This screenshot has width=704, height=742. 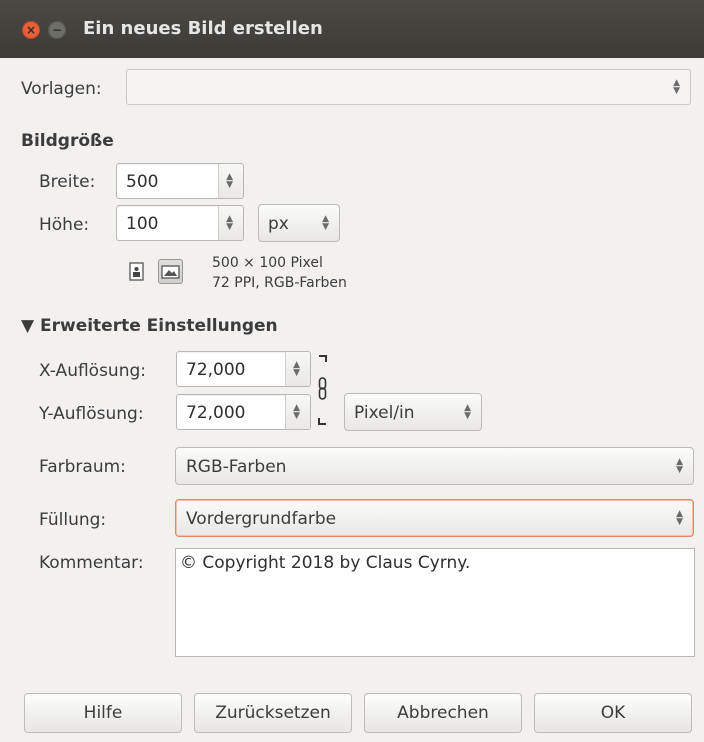 I want to click on window-title: Ein neues Bild erstellen, so click(x=203, y=28).